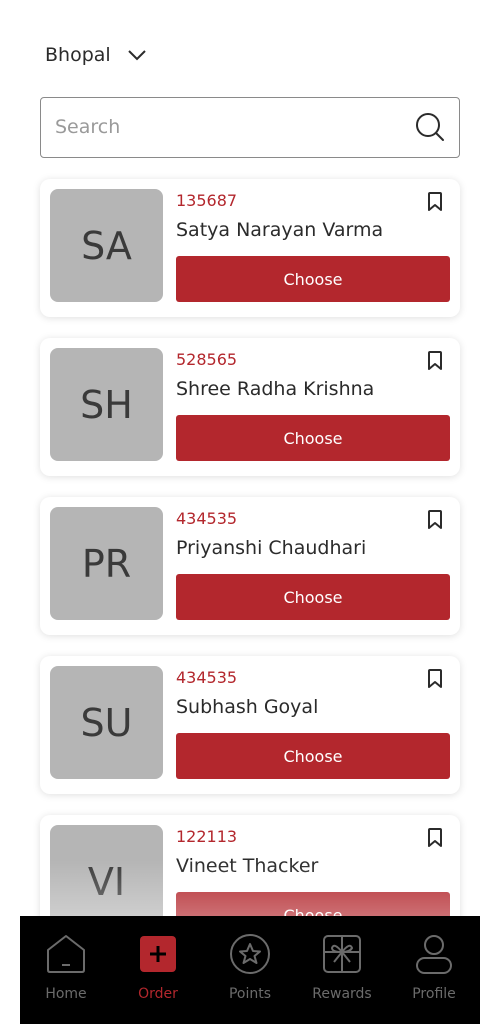  Describe the element at coordinates (78, 55) in the screenshot. I see `location-label: Bhopal` at that location.